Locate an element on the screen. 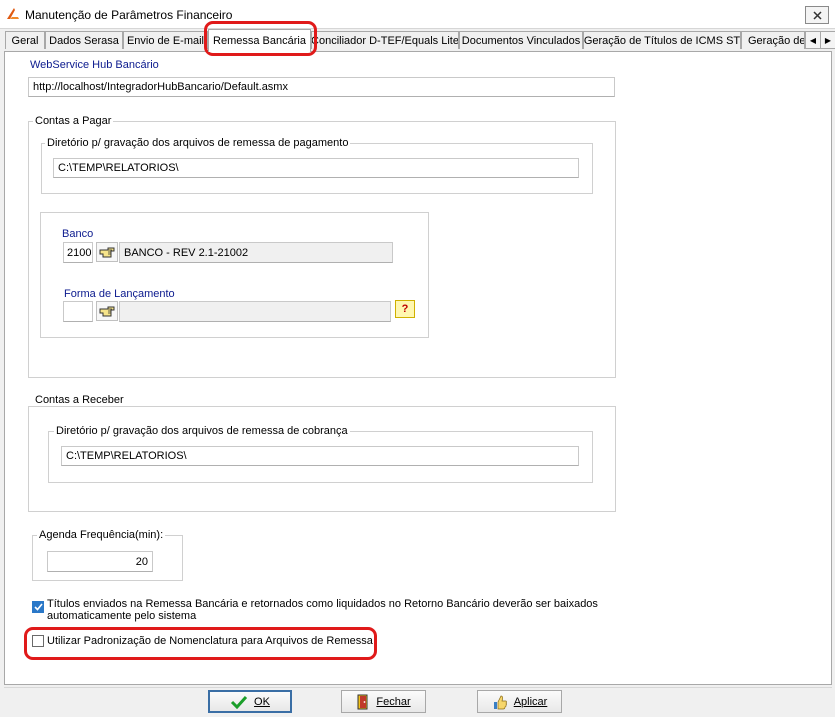 The width and height of the screenshot is (835, 717). chevron-left-icon: ◀ is located at coordinates (813, 40).